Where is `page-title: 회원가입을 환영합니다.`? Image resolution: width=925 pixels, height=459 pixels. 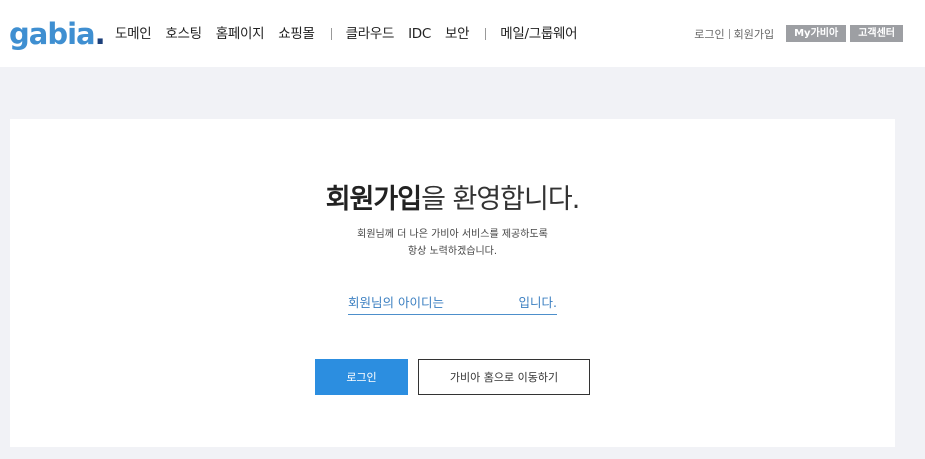
page-title: 회원가입을 환영합니다. is located at coordinates (452, 196).